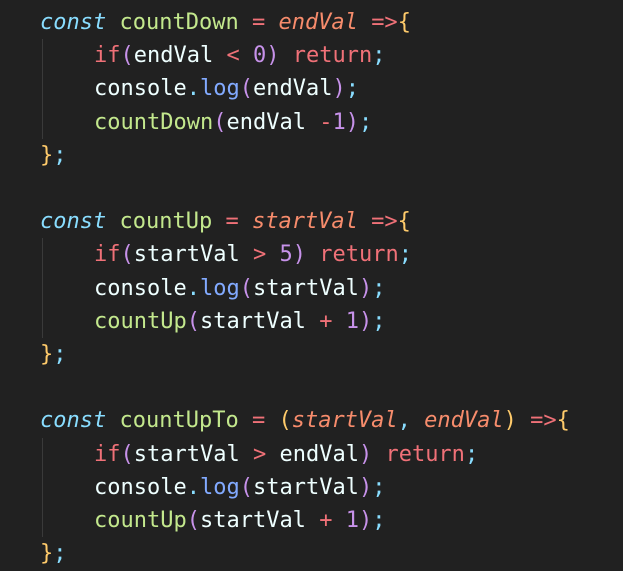 The width and height of the screenshot is (623, 571). What do you see at coordinates (233, 56) in the screenshot?
I see `code-token: <` at bounding box center [233, 56].